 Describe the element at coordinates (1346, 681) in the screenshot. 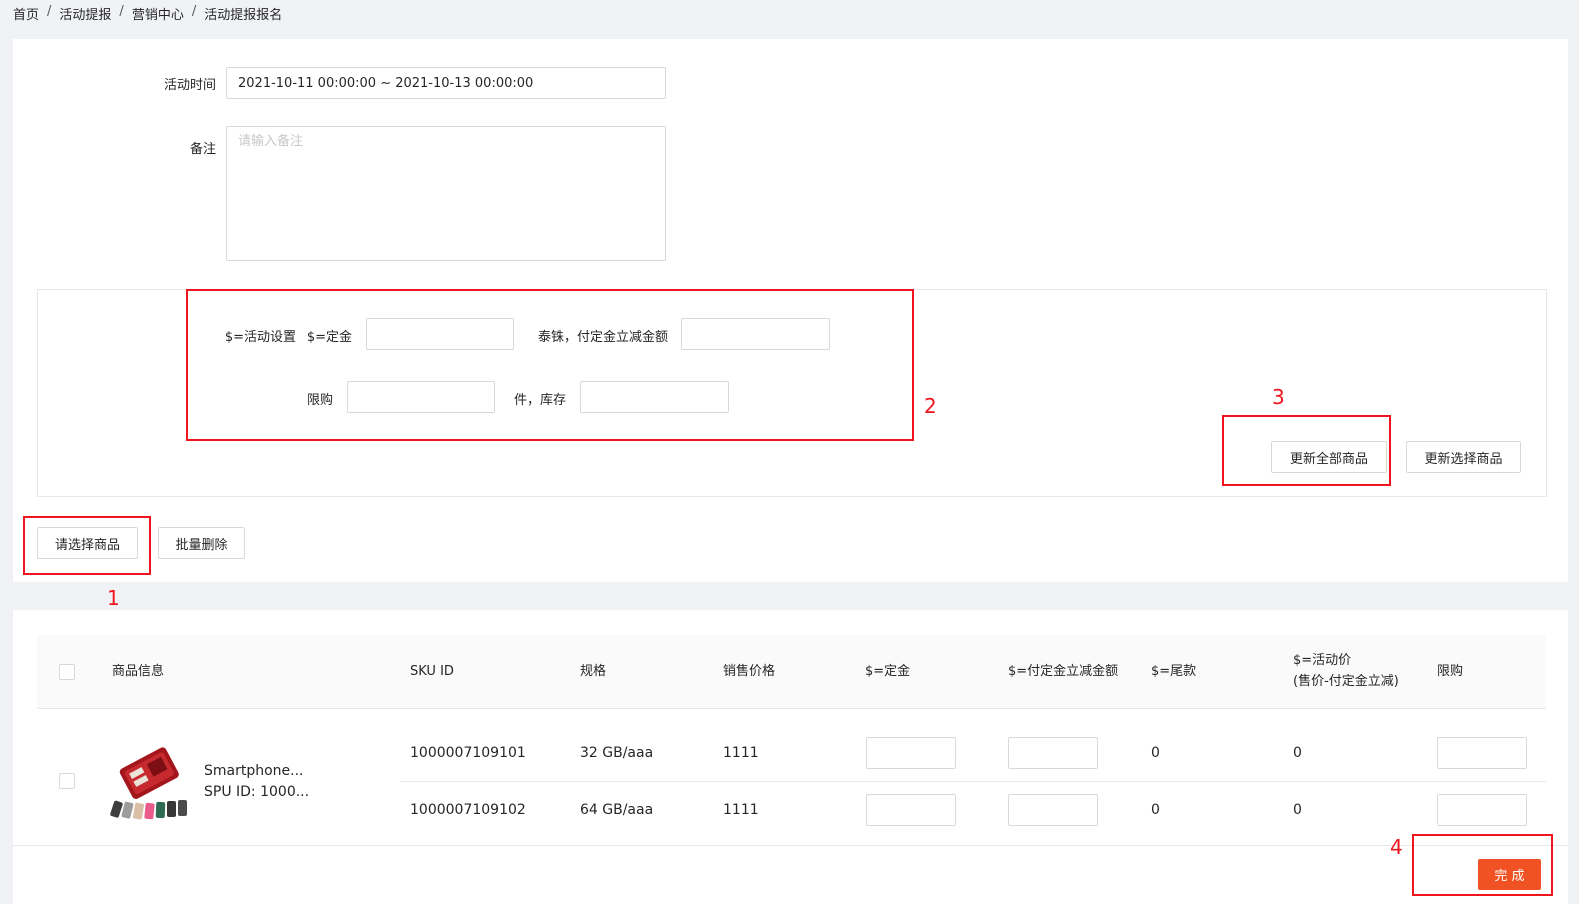

I see `col-activity-price-note: (售价-付定金立减)` at that location.